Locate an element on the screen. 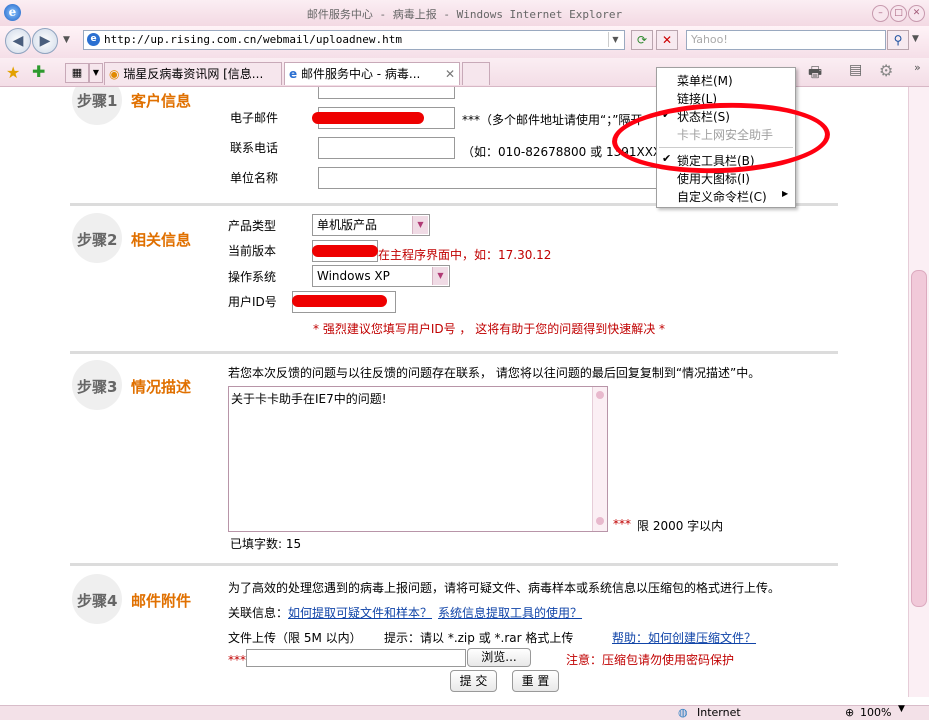 The width and height of the screenshot is (929, 720). tab-list-icon: ▼ is located at coordinates (96, 73).